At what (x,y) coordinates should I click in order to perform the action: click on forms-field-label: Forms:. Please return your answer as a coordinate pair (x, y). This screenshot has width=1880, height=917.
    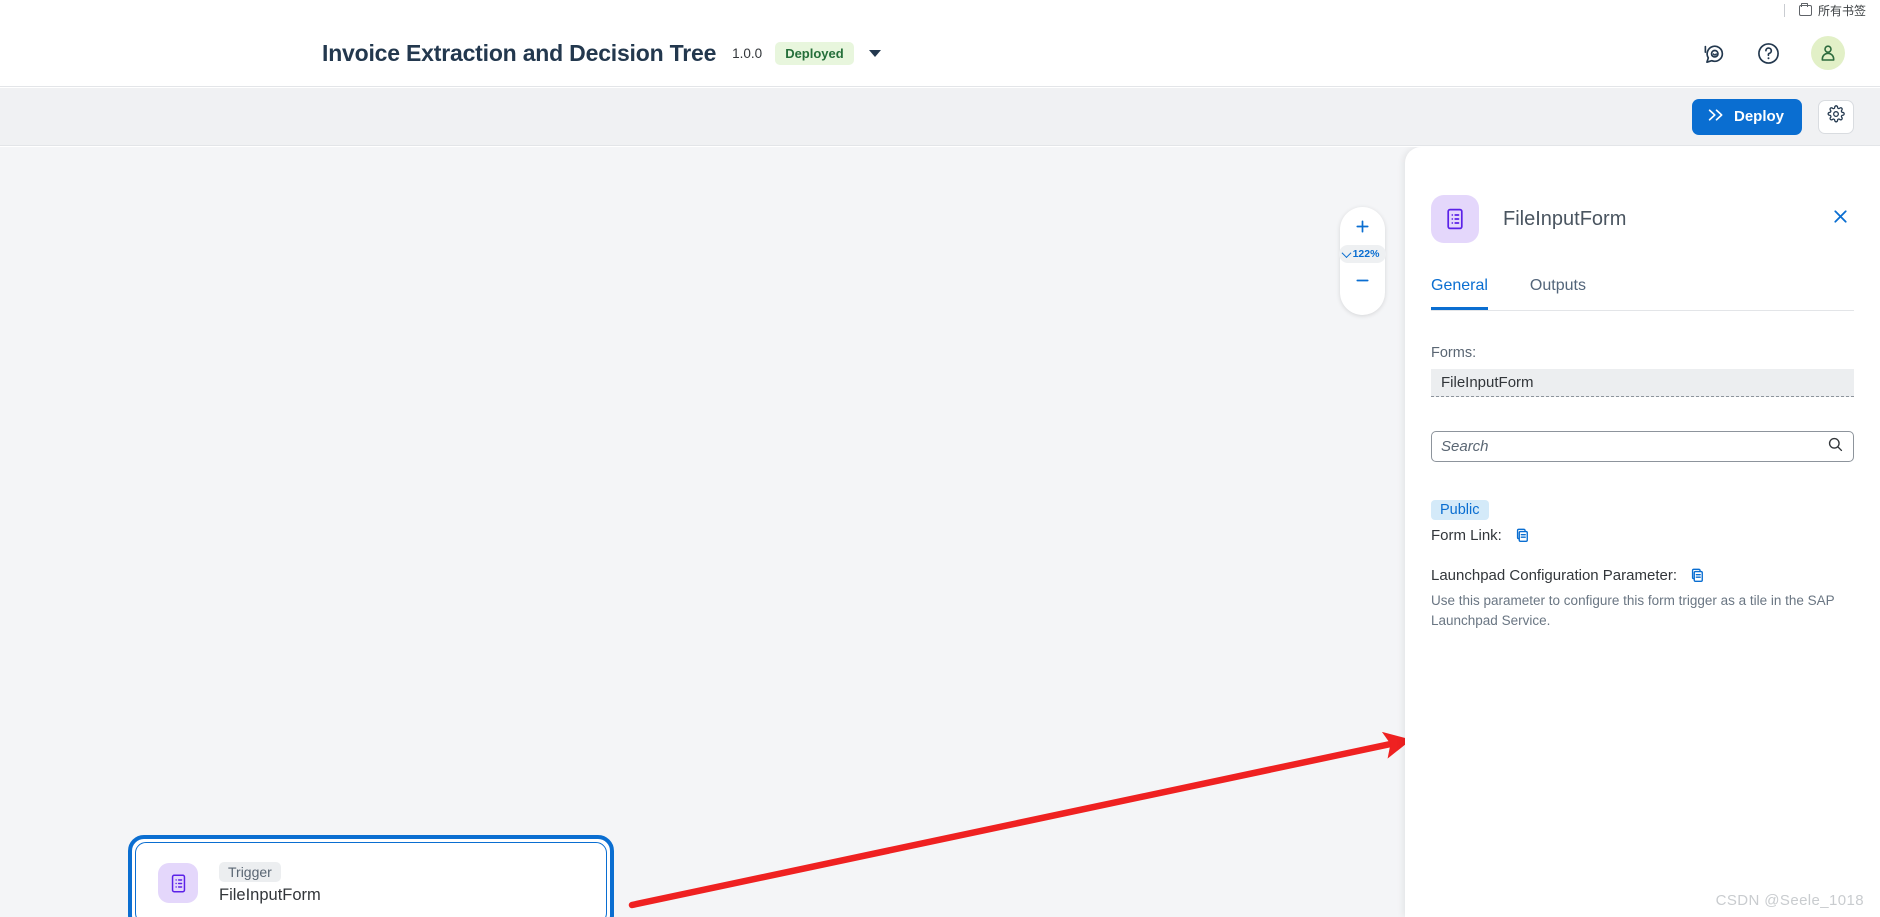
    Looking at the image, I should click on (1454, 353).